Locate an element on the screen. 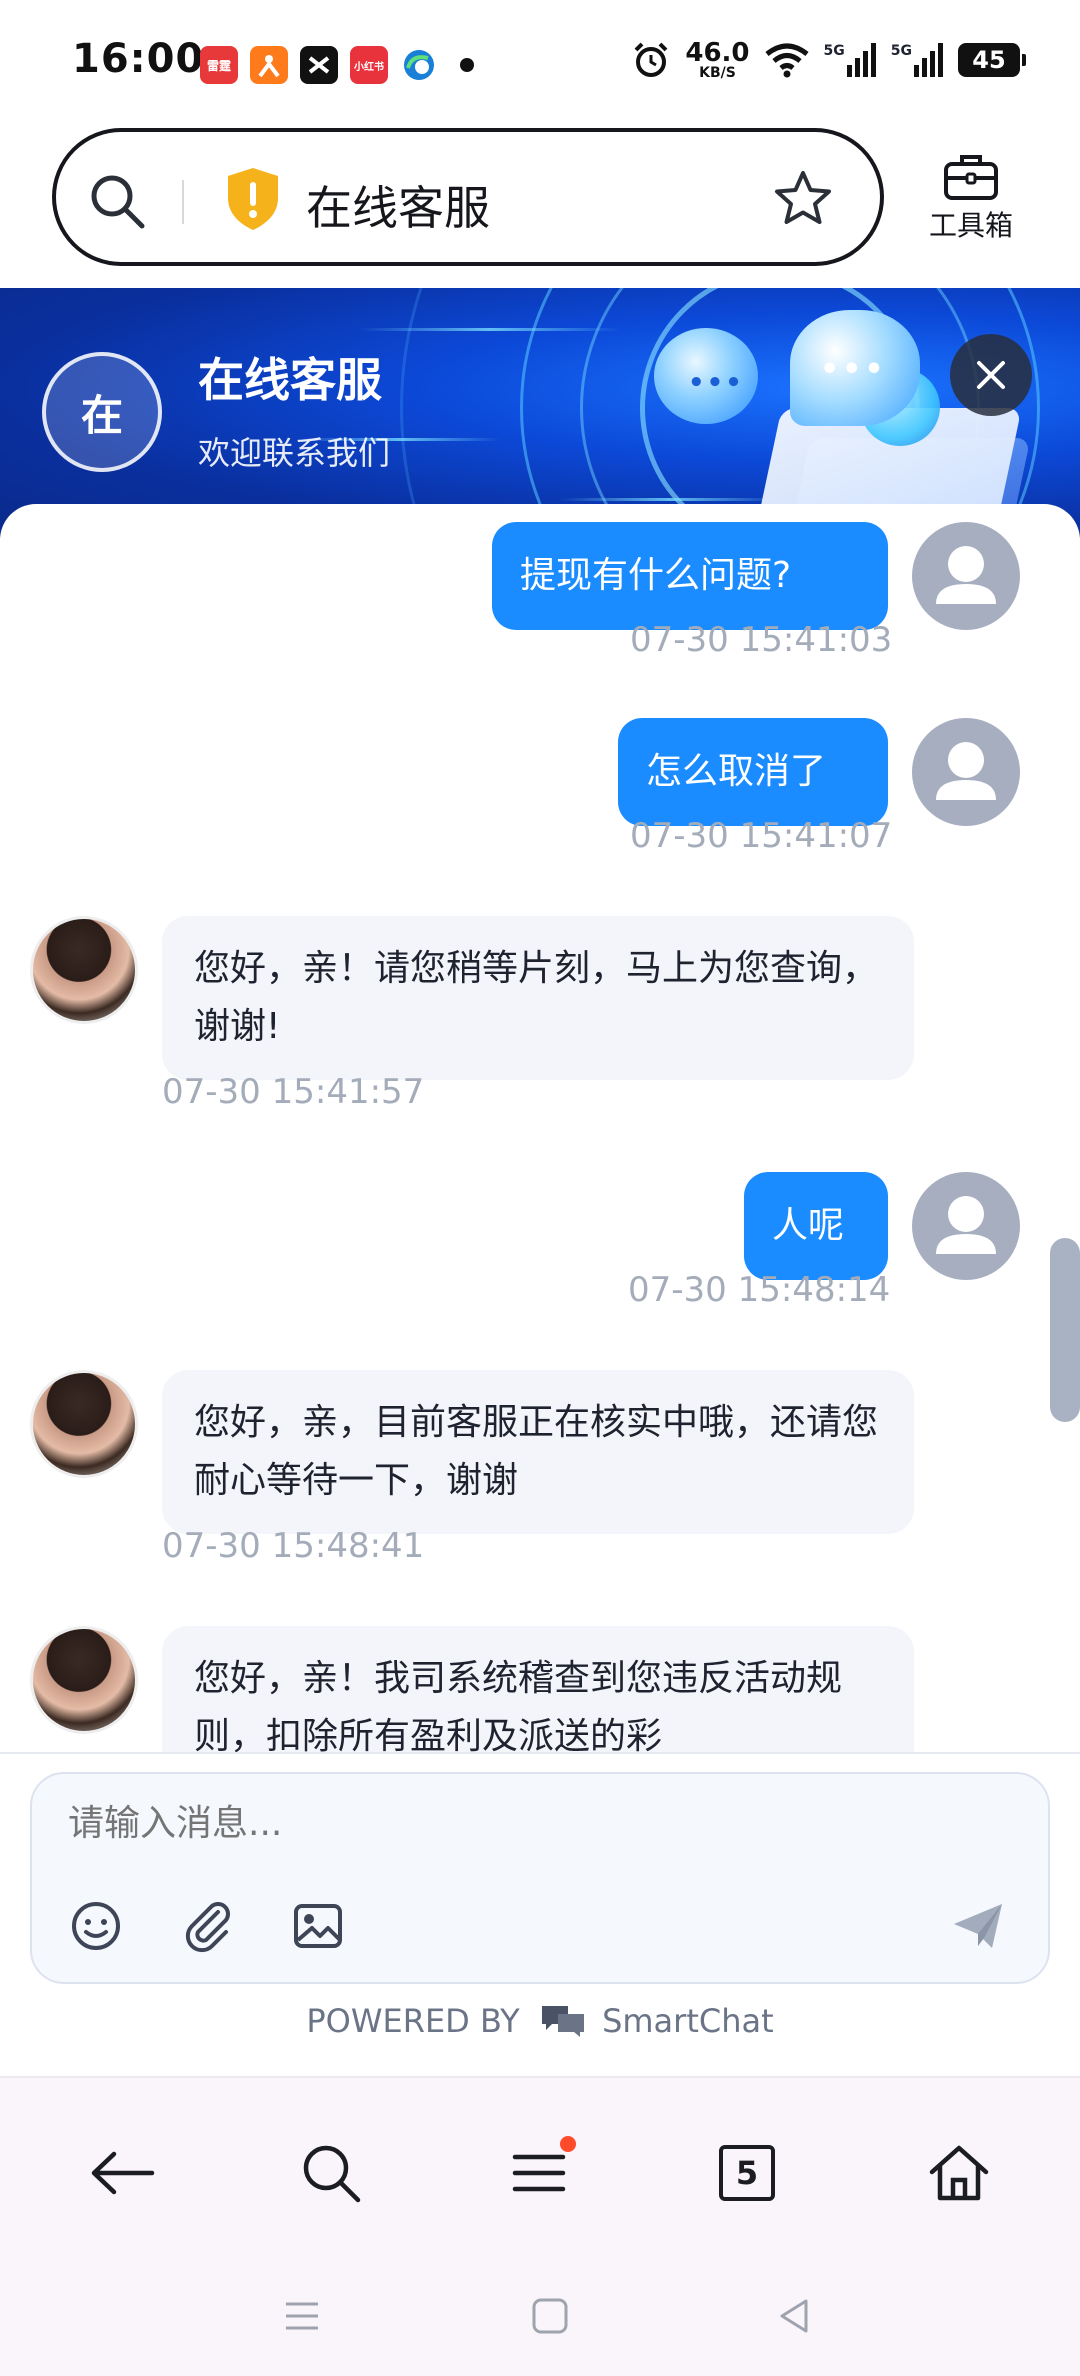 The image size is (1080, 2376). close-chat-button is located at coordinates (991, 375).